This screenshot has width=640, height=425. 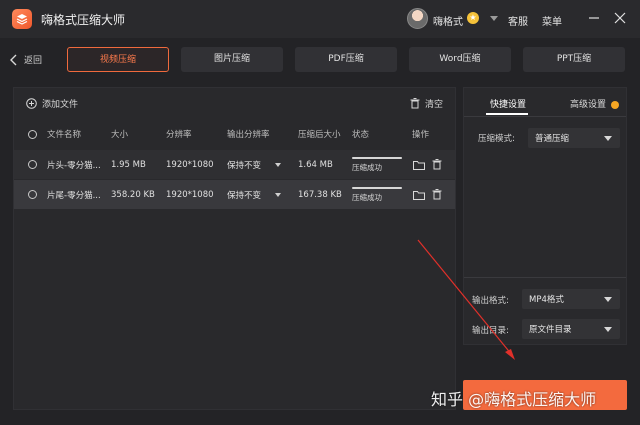 What do you see at coordinates (466, 299) in the screenshot?
I see `annotation-arrow-icon` at bounding box center [466, 299].